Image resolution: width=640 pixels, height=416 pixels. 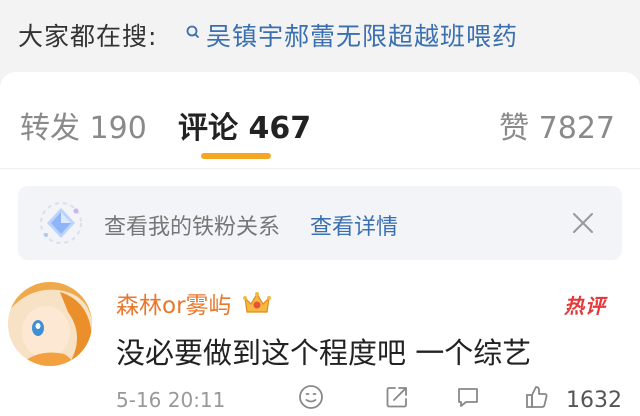 I want to click on username-row: 森林or雾屿, so click(x=194, y=303).